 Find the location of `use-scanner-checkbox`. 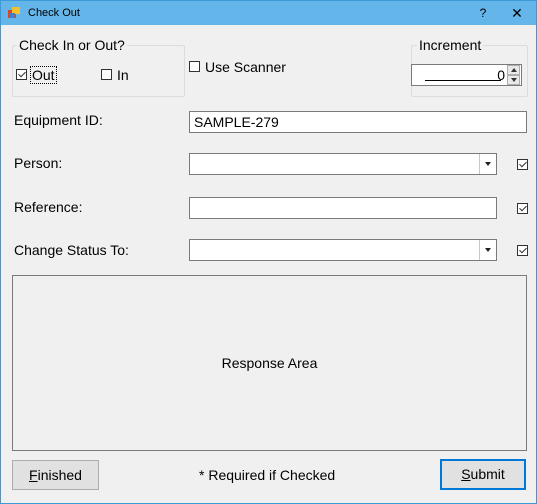

use-scanner-checkbox is located at coordinates (194, 66).